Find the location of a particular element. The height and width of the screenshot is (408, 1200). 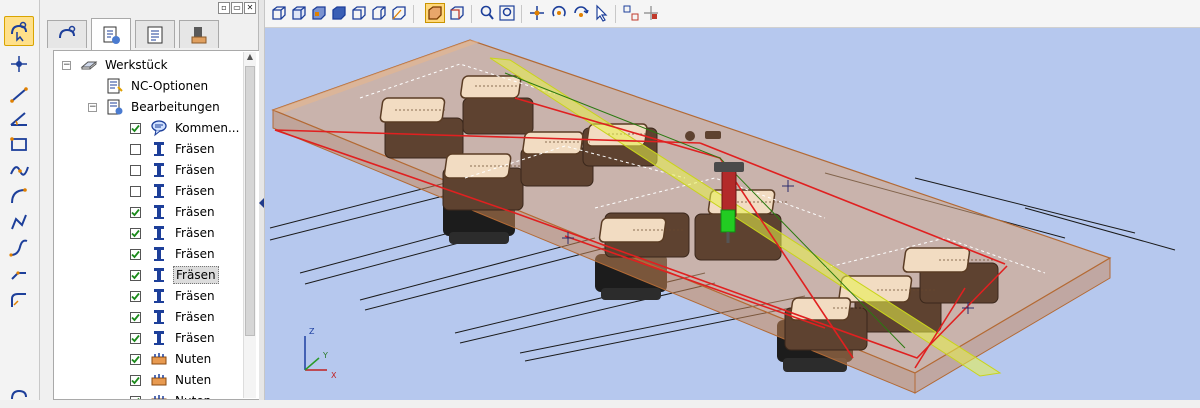

arc-tool-button is located at coordinates (19, 196).